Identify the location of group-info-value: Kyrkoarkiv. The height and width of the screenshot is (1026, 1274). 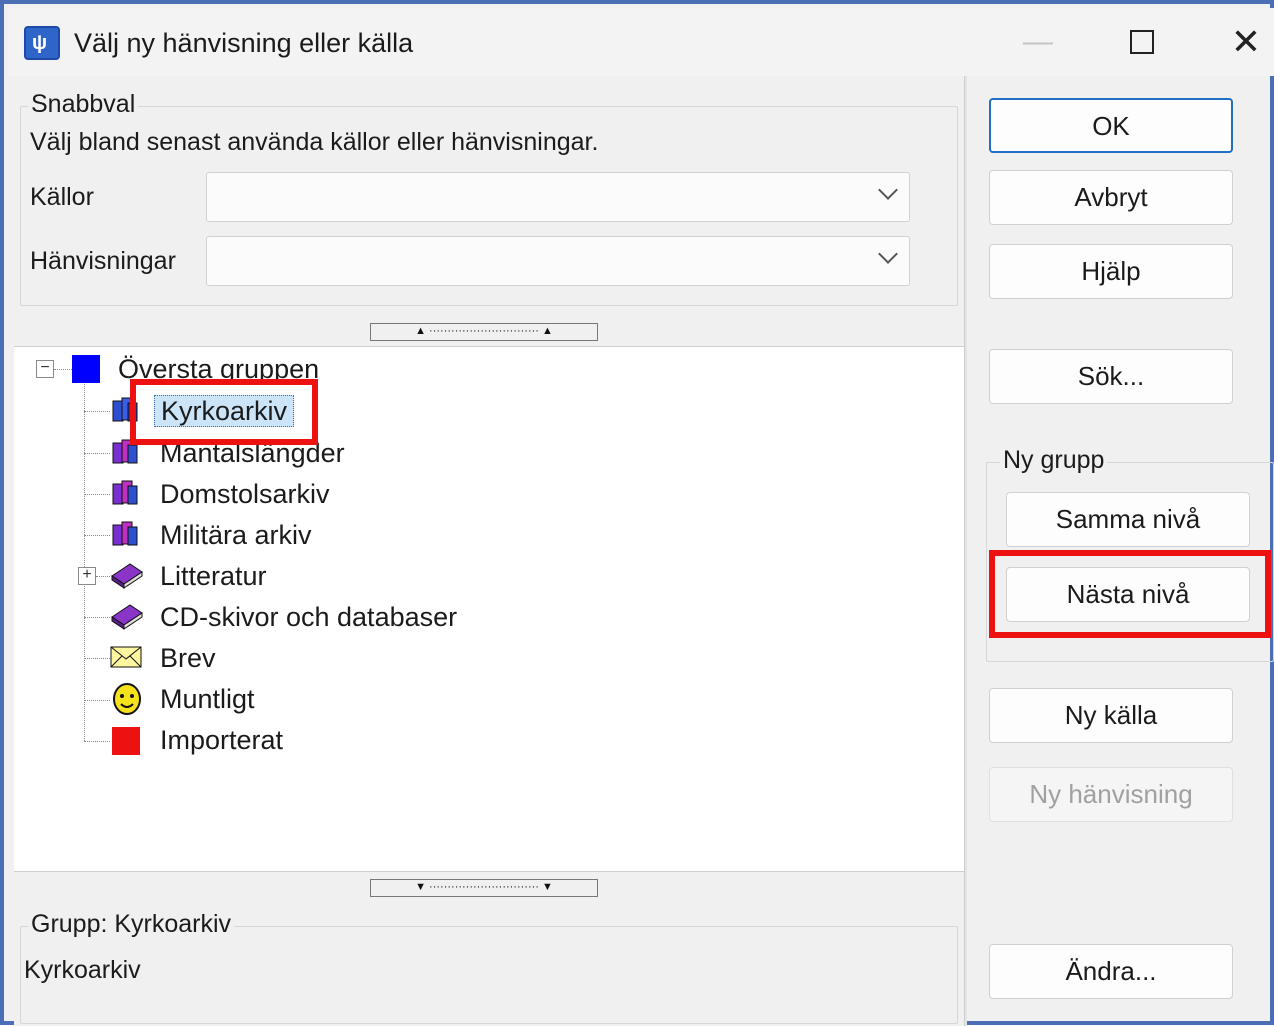
(82, 970).